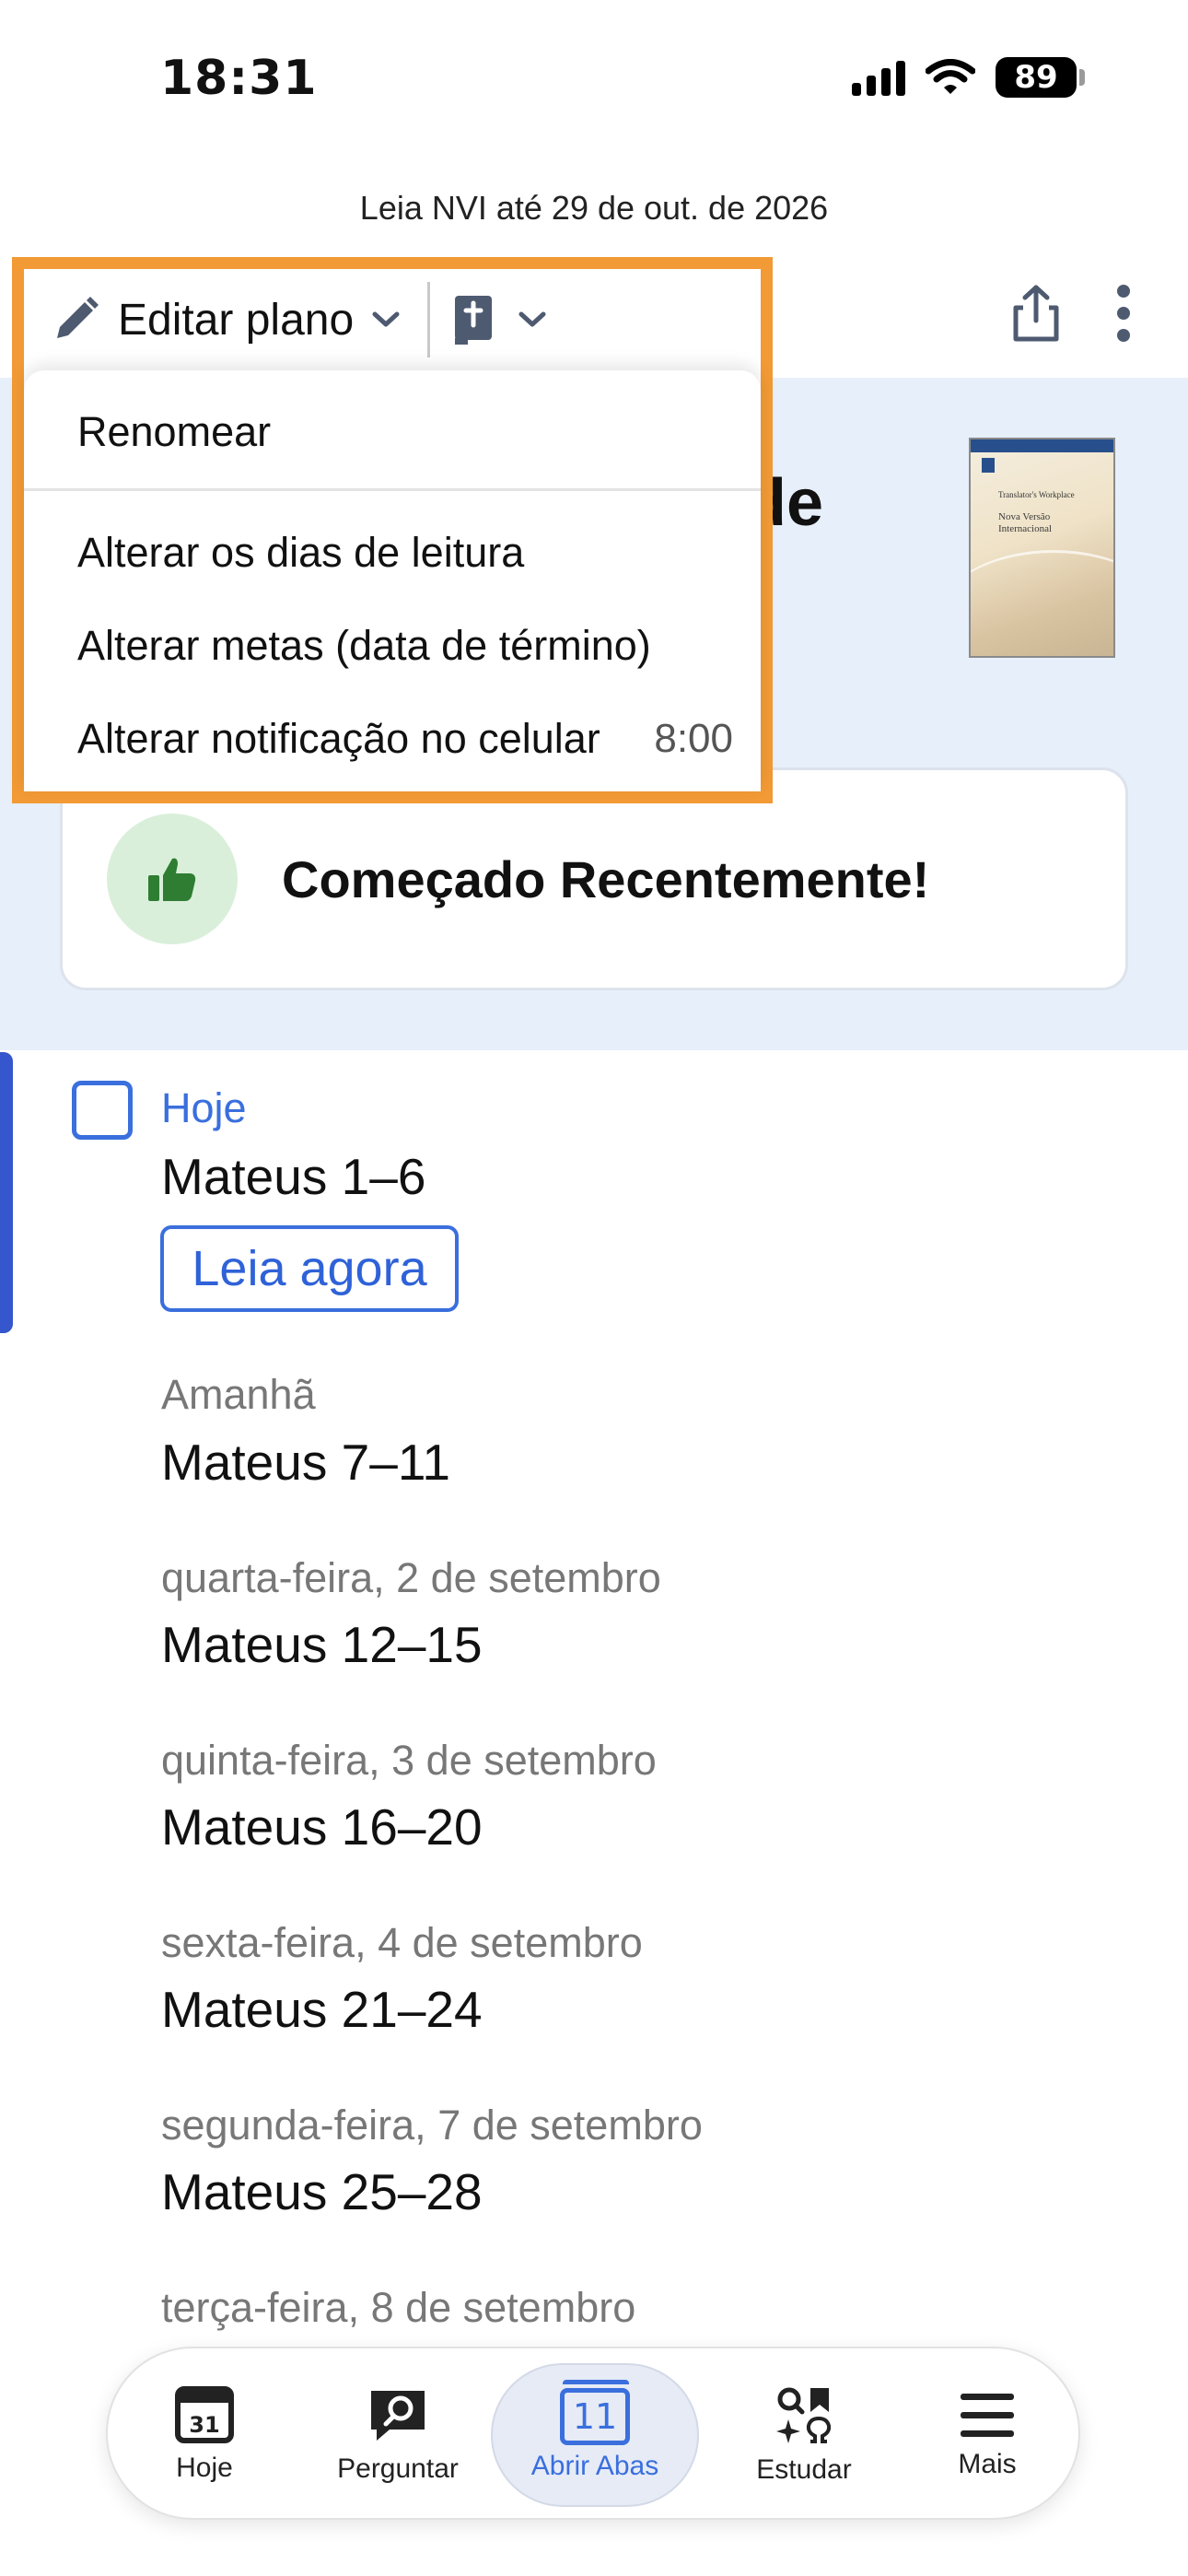 The image size is (1188, 2576). I want to click on thumbs-up-badge, so click(172, 879).